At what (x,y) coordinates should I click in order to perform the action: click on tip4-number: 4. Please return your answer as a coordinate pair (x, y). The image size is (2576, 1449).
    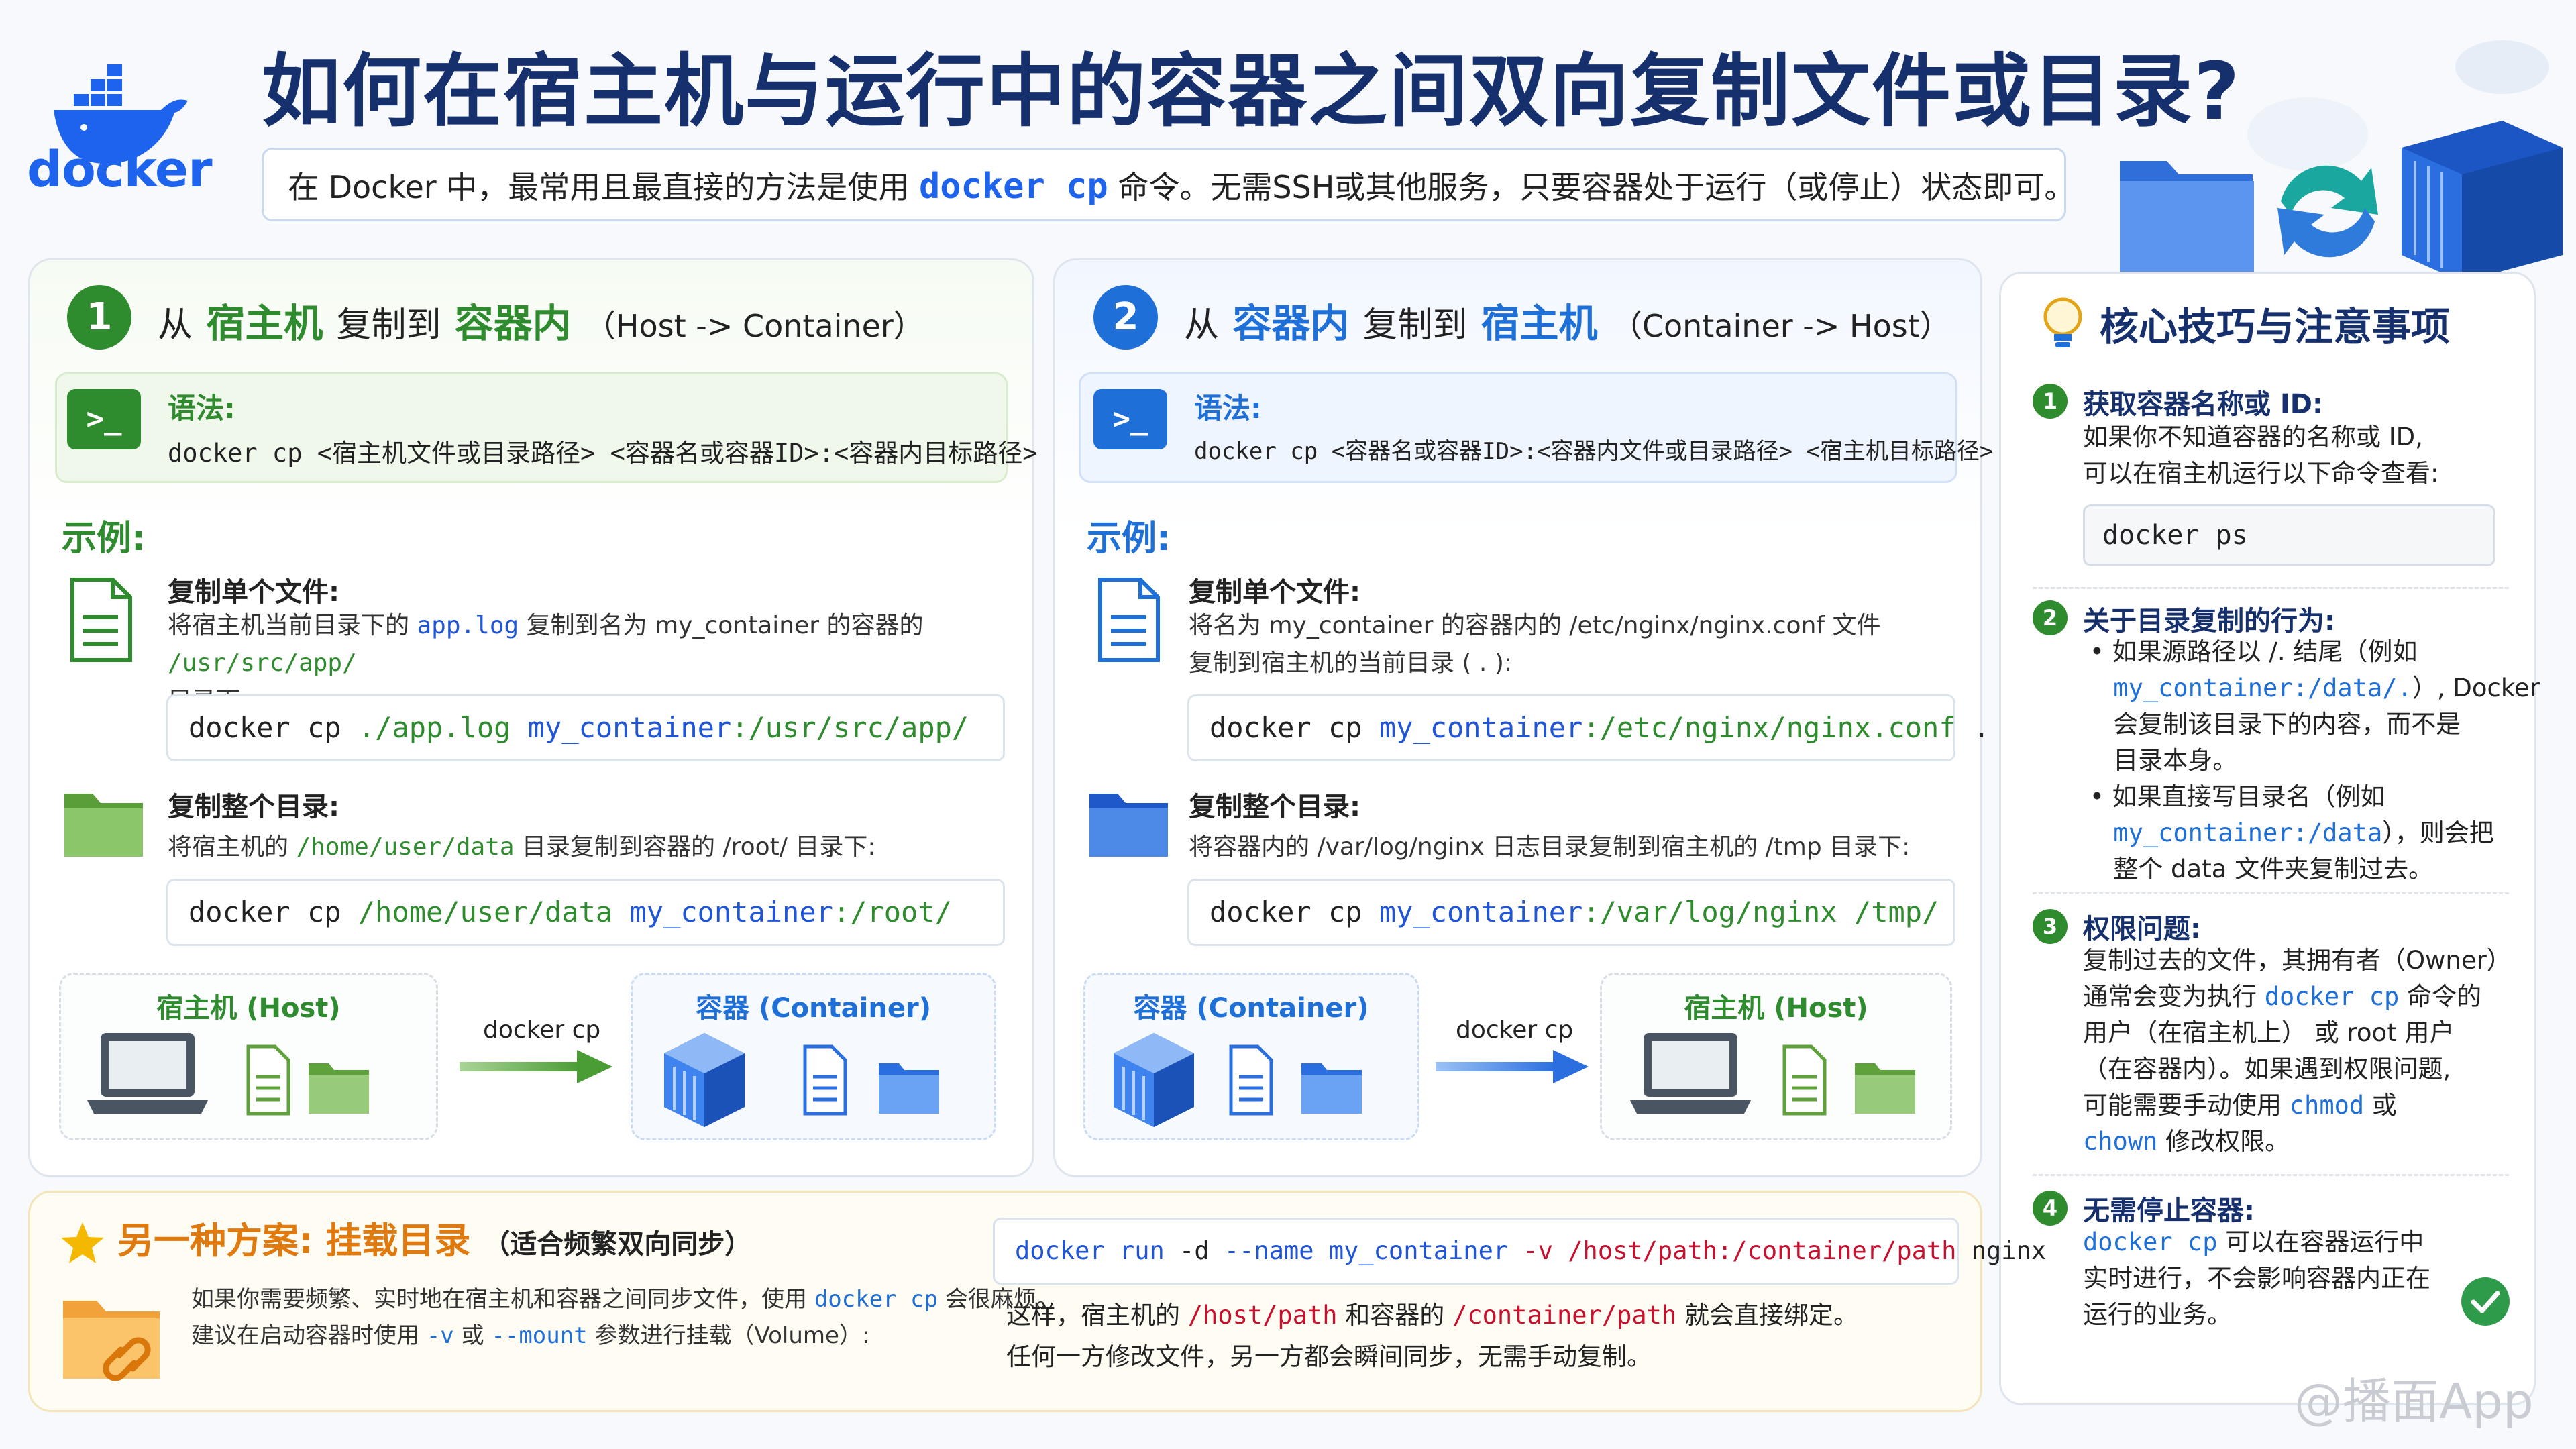
    Looking at the image, I should click on (2050, 1208).